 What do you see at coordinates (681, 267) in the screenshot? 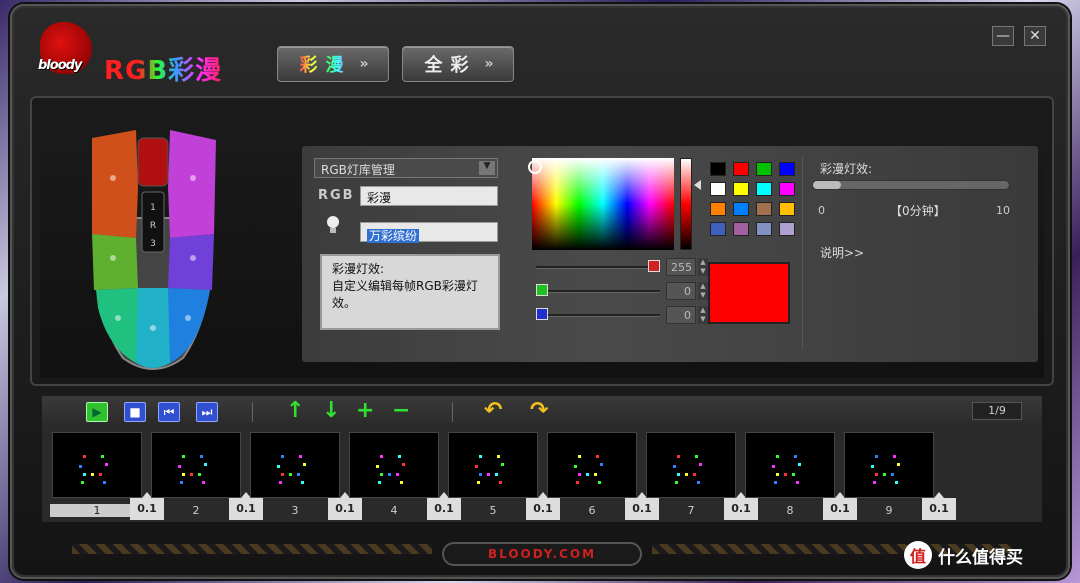
I see `red-value-input: 255` at bounding box center [681, 267].